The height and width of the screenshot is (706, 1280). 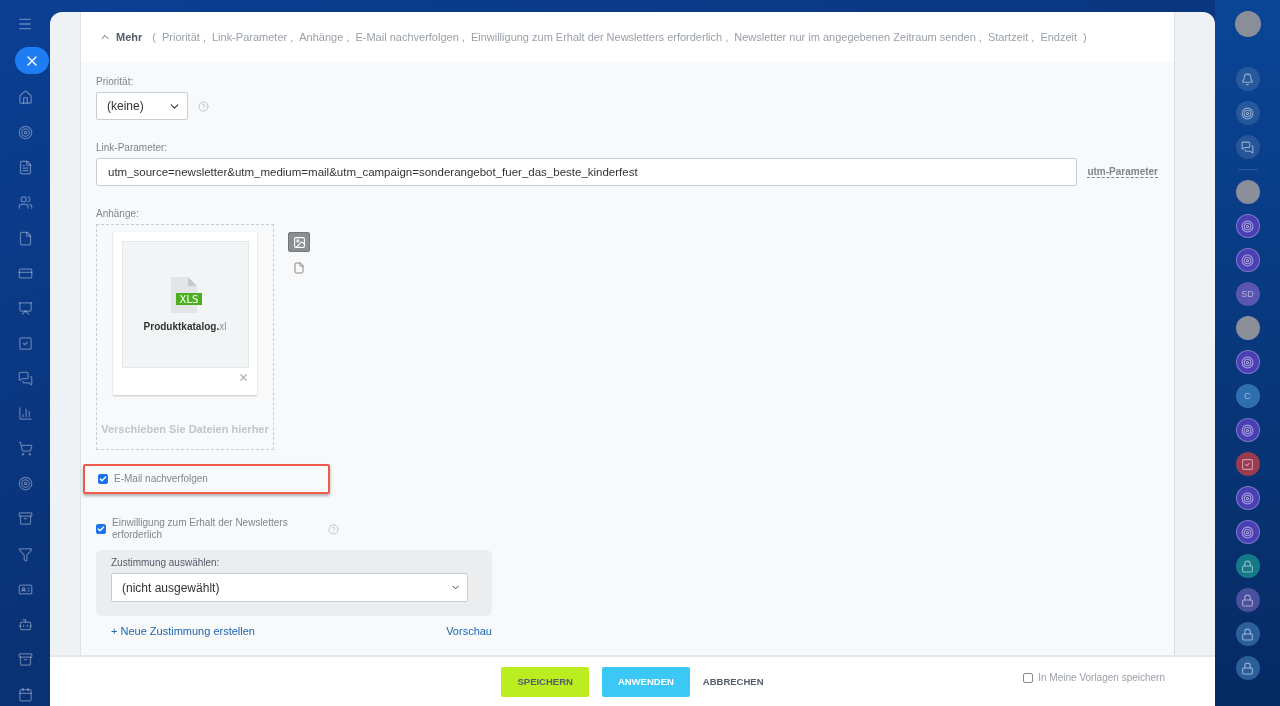 I want to click on preview-link: Vorschau, so click(x=469, y=631).